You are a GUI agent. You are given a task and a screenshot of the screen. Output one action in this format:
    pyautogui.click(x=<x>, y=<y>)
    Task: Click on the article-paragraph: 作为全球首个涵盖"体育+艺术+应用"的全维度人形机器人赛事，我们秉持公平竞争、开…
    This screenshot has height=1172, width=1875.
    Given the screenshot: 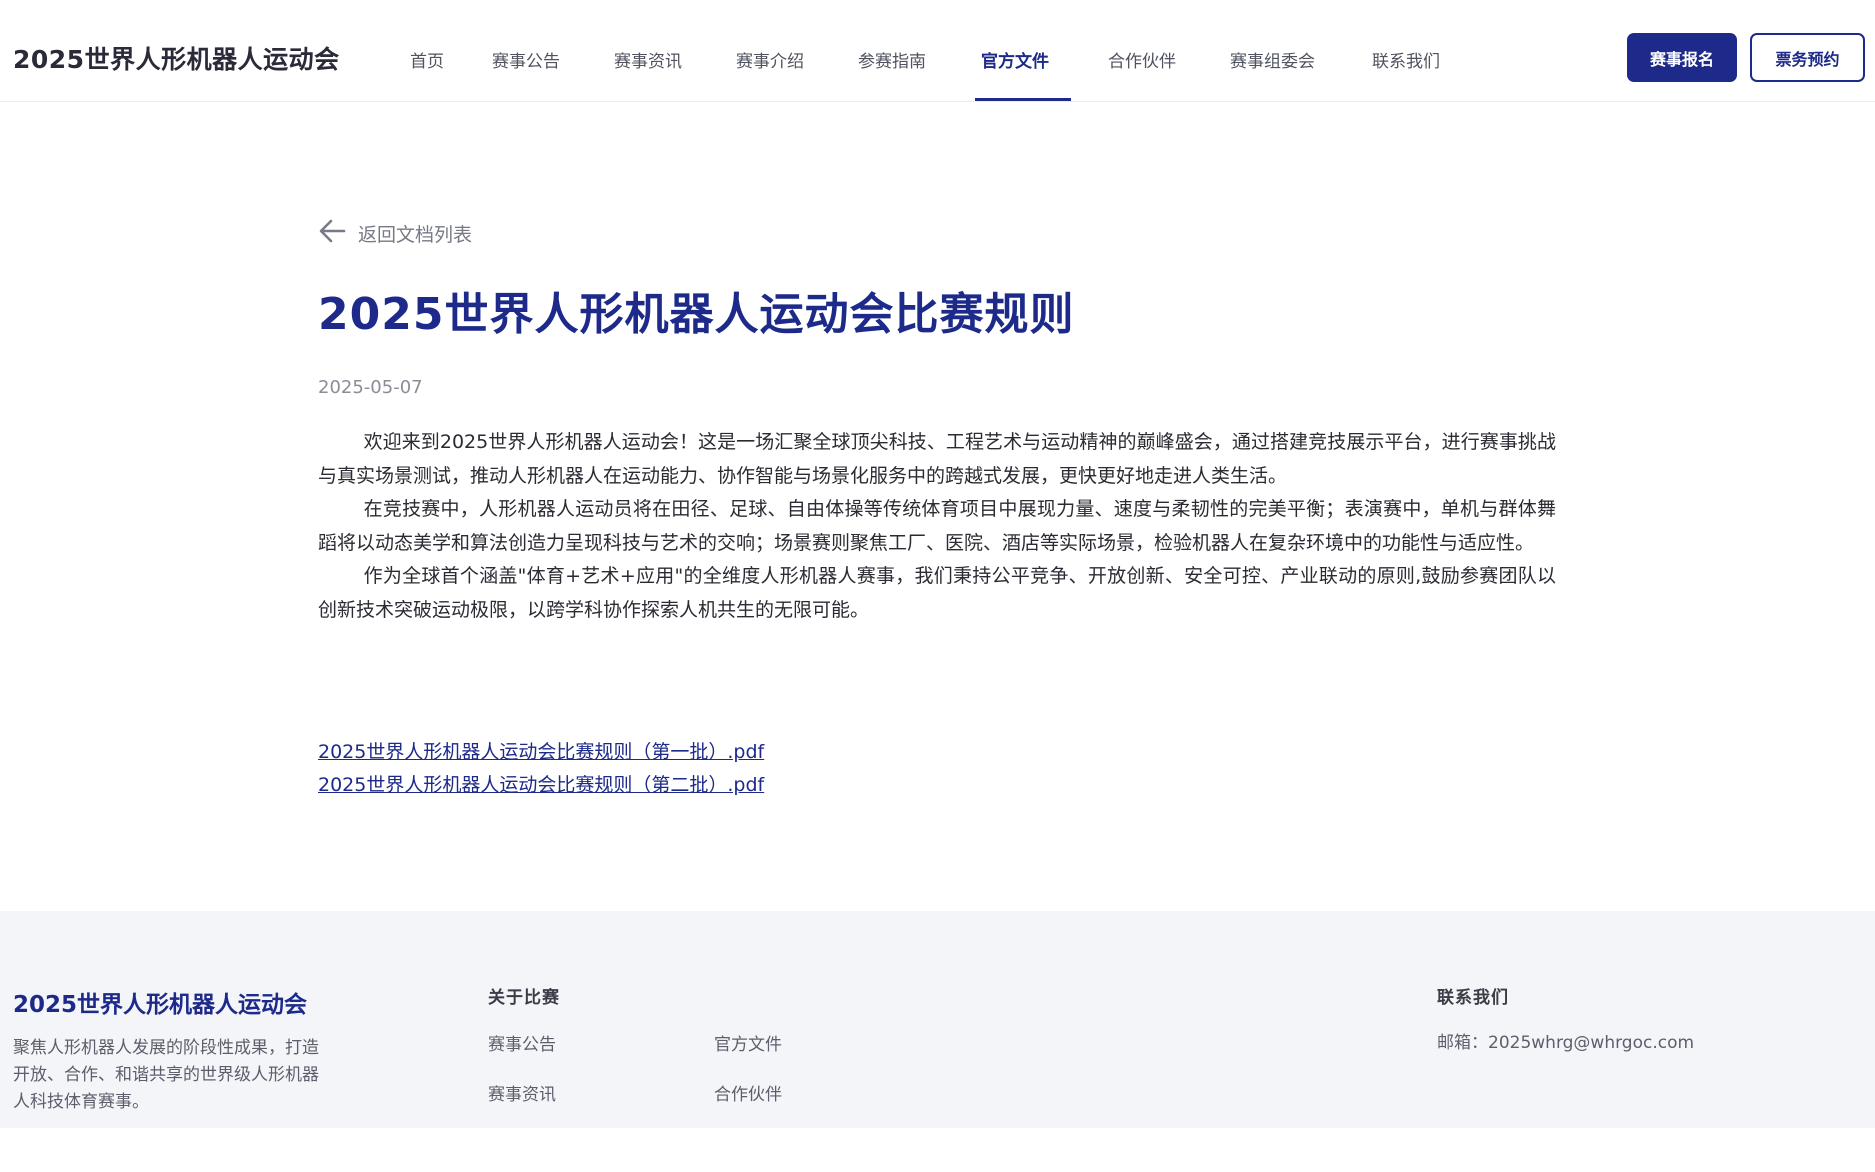 What is the action you would take?
    pyautogui.click(x=937, y=593)
    